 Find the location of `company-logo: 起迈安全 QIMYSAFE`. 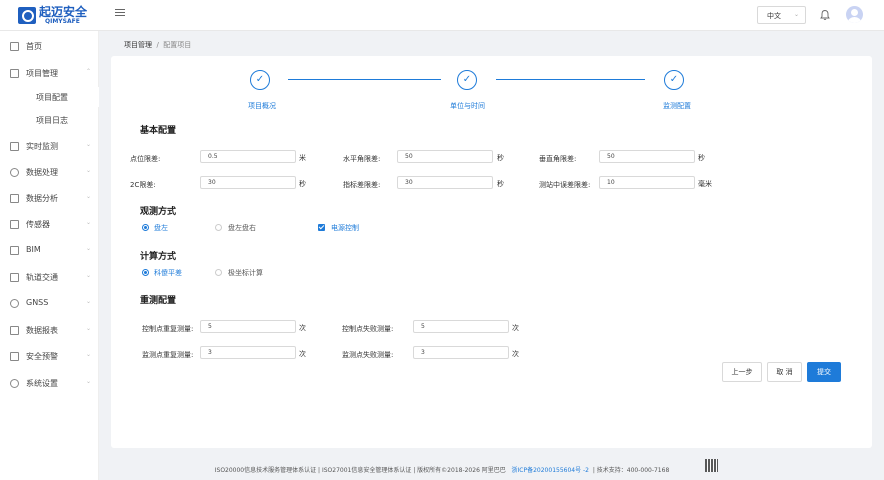

company-logo: 起迈安全 QIMYSAFE is located at coordinates (62, 16).